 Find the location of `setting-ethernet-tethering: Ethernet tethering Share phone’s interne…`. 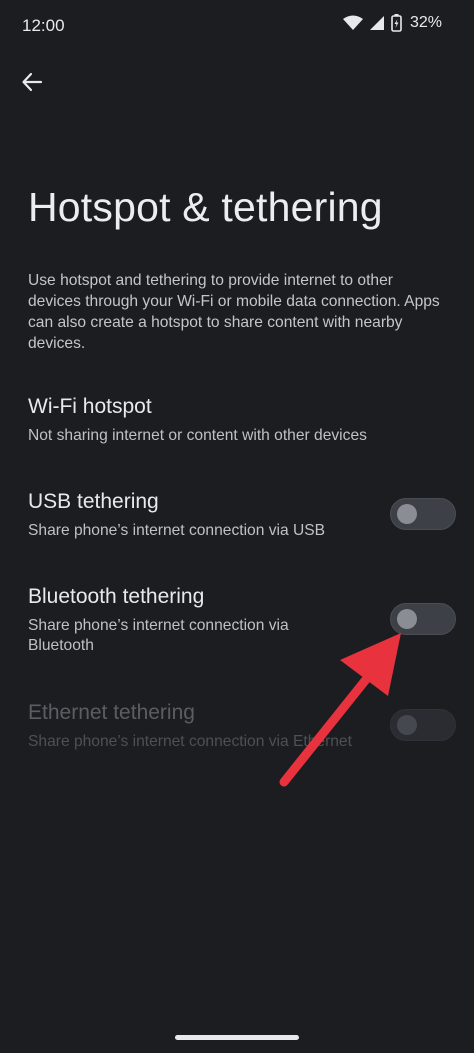

setting-ethernet-tethering: Ethernet tethering Share phone’s interne… is located at coordinates (208, 726).